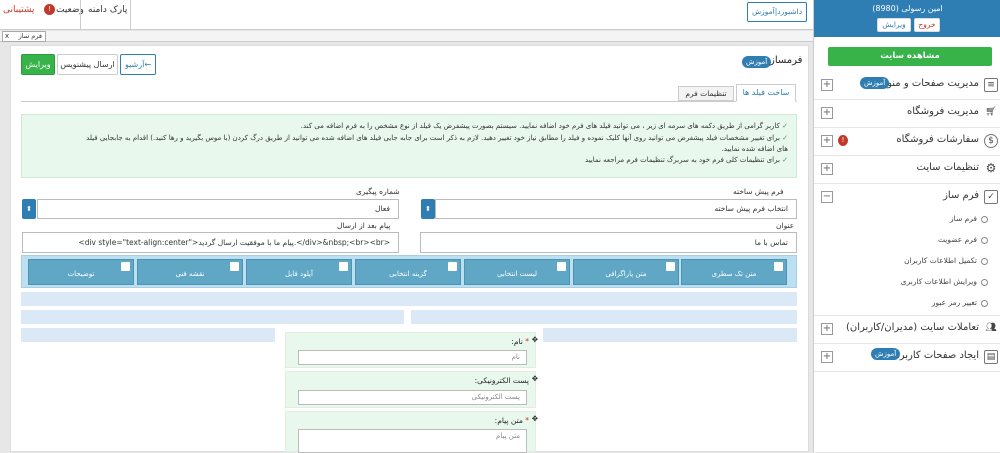 The width and height of the screenshot is (1000, 453). I want to click on palette-map: نقشه فنی, so click(190, 272).